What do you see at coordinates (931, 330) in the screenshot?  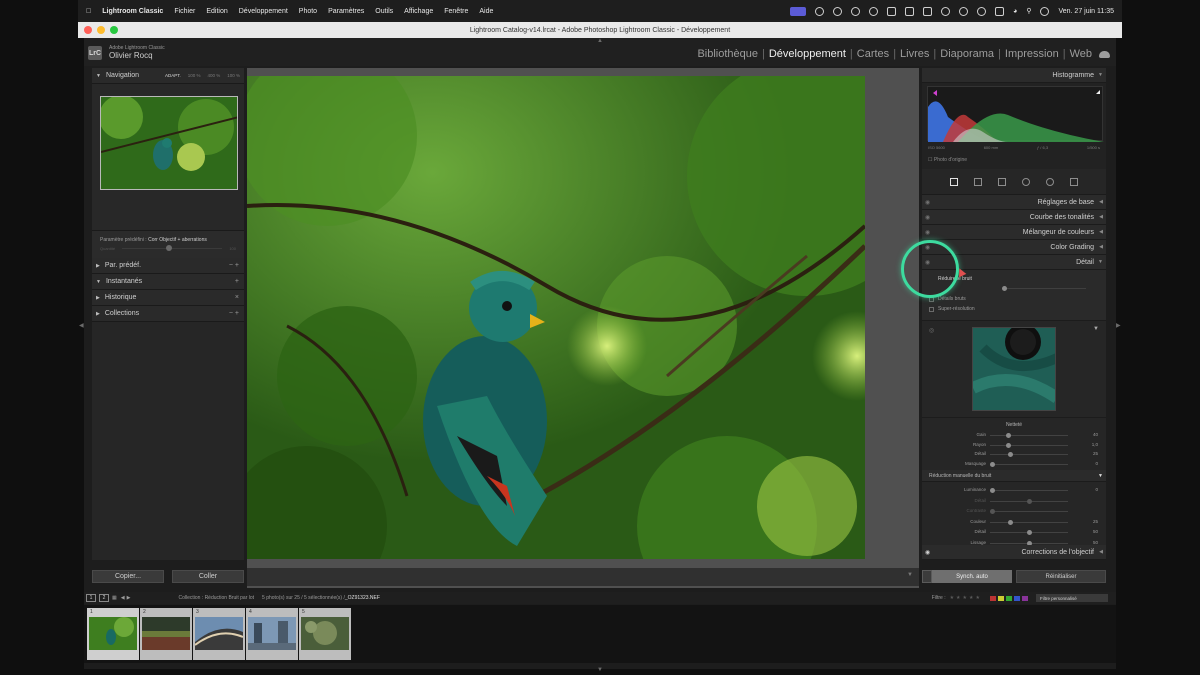 I see `target-icon: ◎` at bounding box center [931, 330].